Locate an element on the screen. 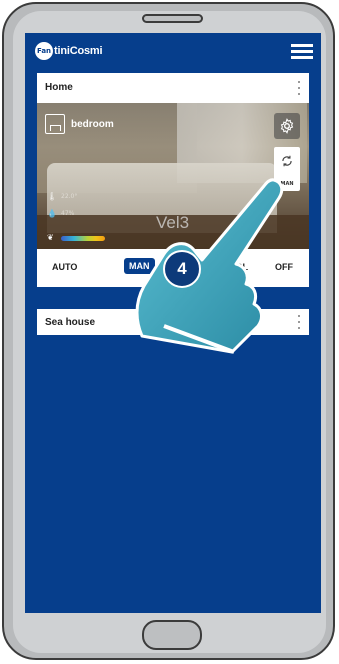 The height and width of the screenshot is (664, 339). pointing-hand-illustration is located at coordinates (209, 266).